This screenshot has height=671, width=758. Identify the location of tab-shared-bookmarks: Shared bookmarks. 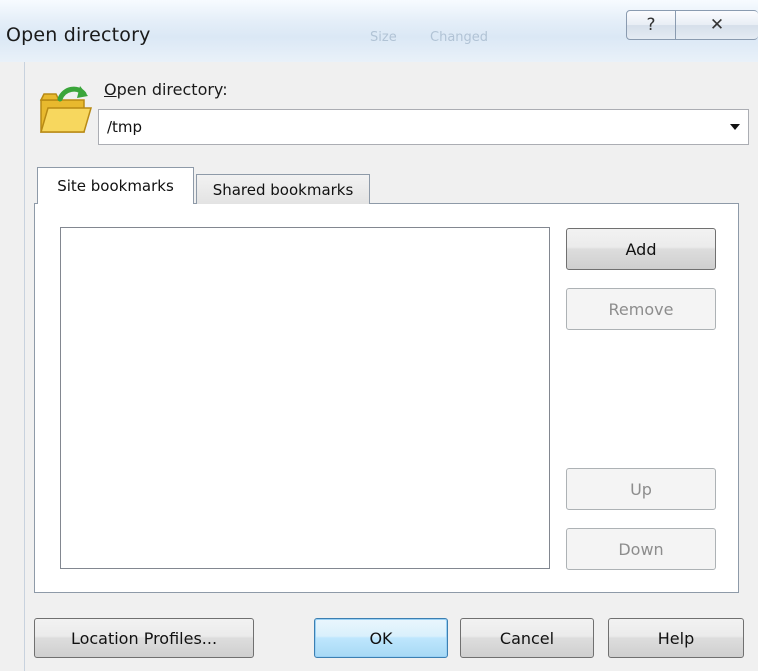
(283, 189).